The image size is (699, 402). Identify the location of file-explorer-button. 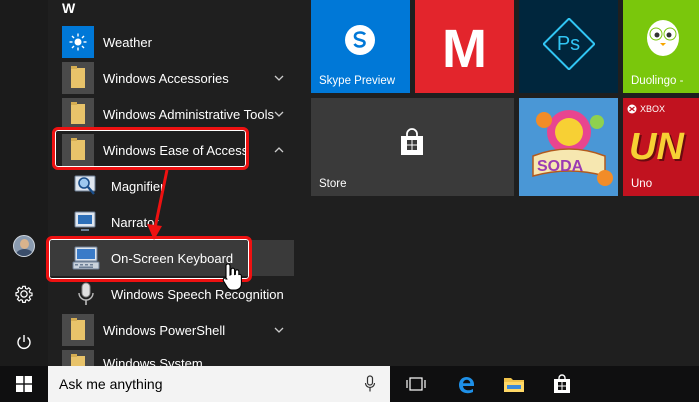
(514, 384).